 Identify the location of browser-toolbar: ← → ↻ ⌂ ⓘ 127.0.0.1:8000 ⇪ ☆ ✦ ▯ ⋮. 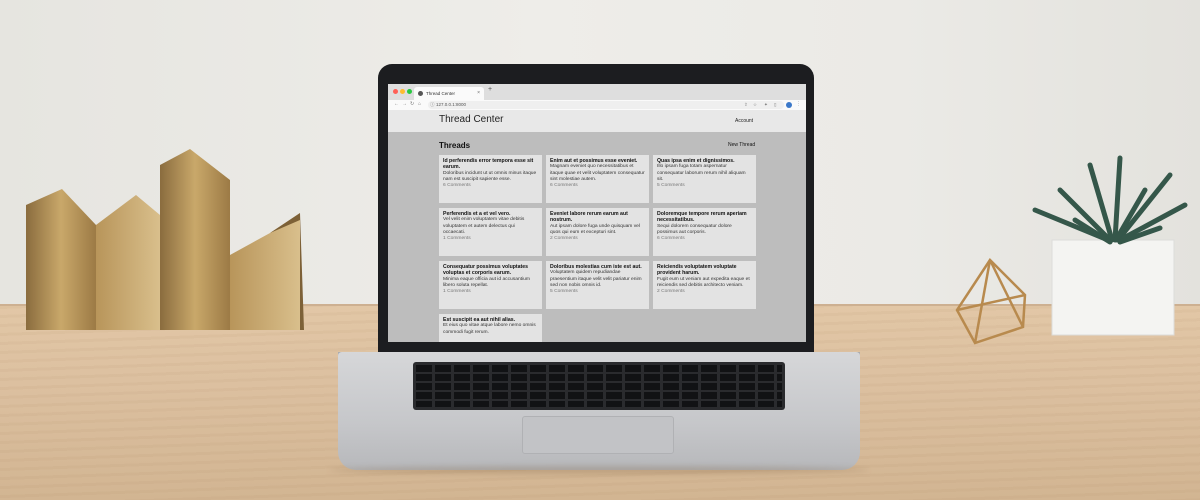
(597, 105).